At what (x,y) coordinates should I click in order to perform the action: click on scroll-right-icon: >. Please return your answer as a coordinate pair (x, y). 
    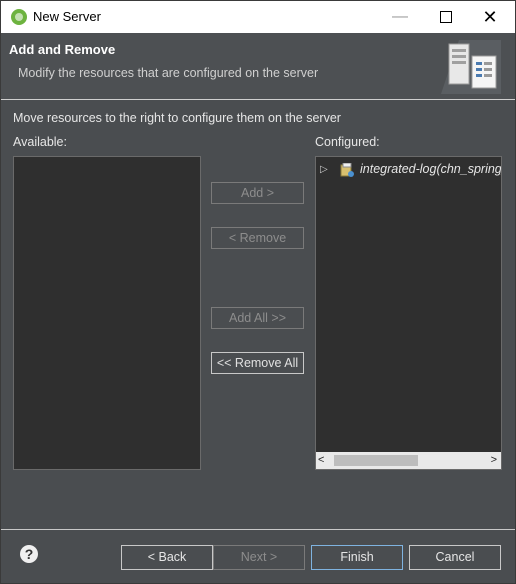
    Looking at the image, I should click on (494, 460).